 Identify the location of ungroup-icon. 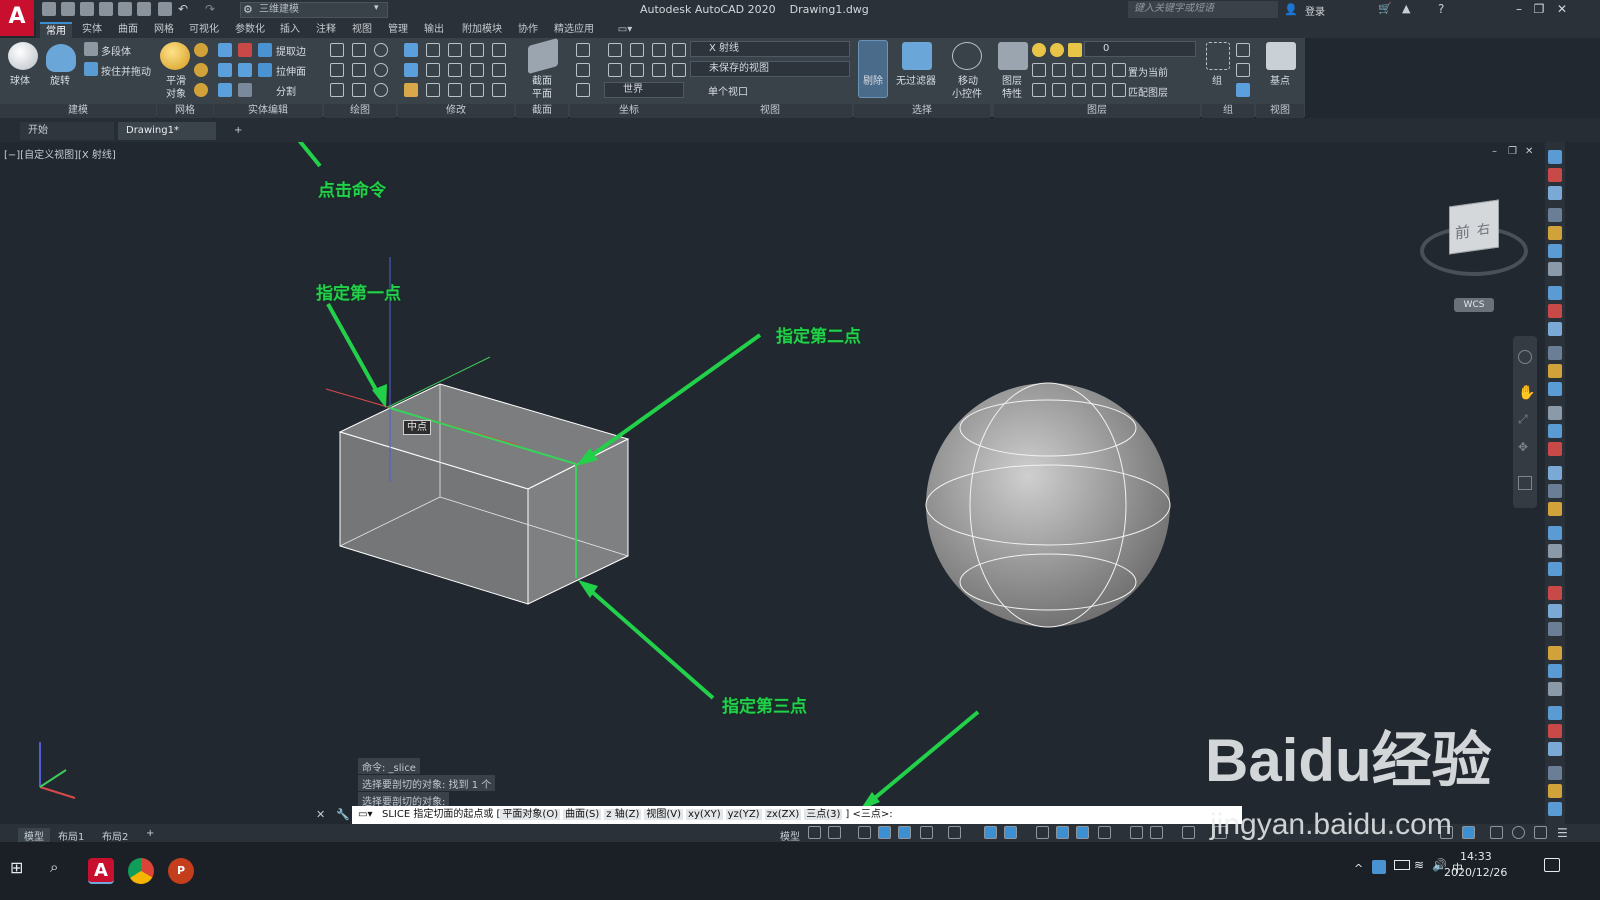
(1243, 50).